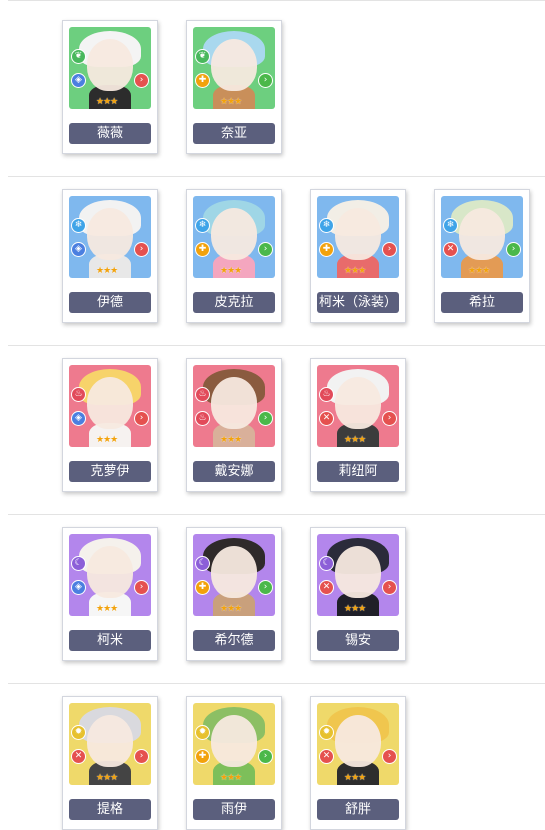  I want to click on hero-card: ✹ ✚ › ★★★ 雨伊, so click(234, 763).